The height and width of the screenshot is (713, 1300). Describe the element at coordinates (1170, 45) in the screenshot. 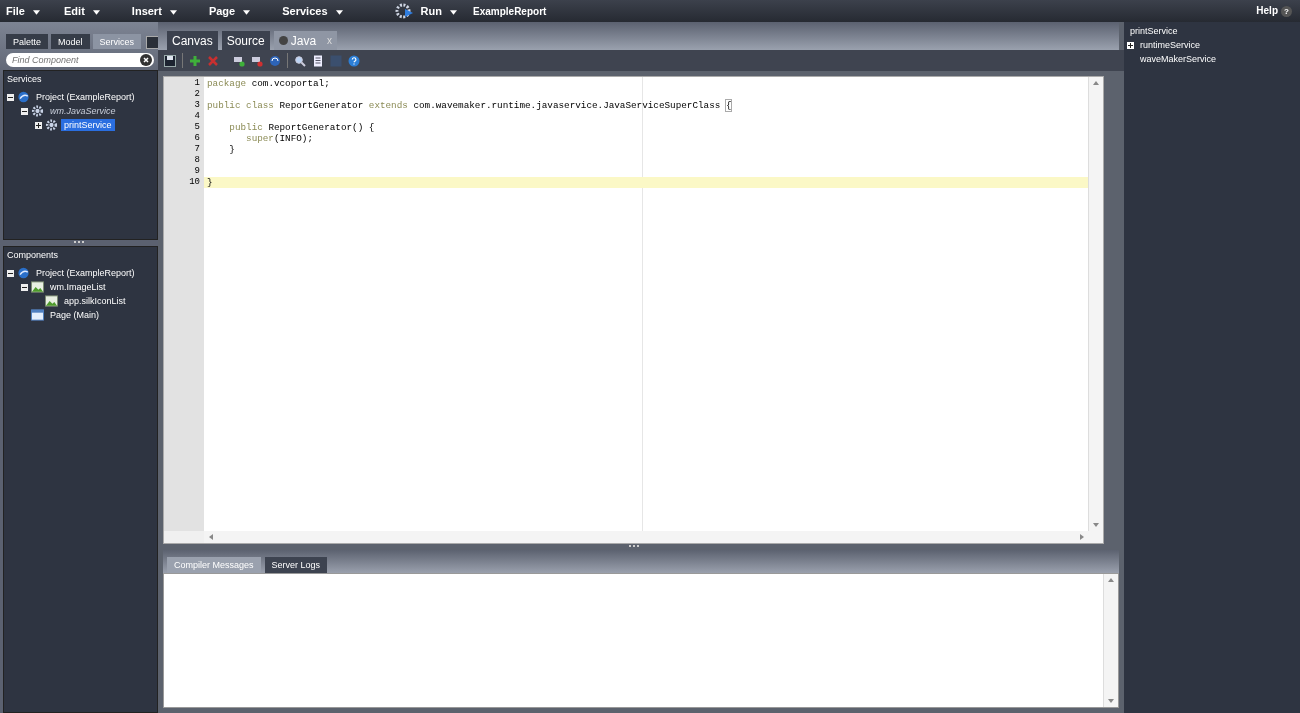

I see `outline-item: runtimeService` at that location.